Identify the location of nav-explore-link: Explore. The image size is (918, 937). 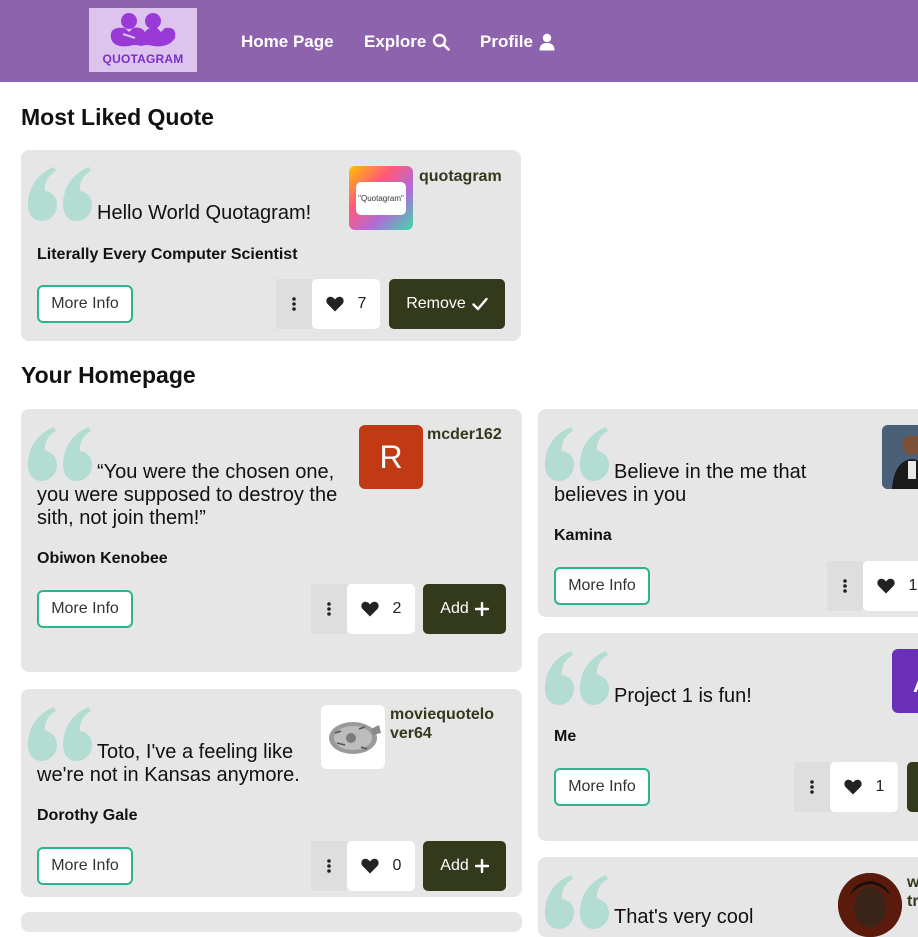
(407, 42).